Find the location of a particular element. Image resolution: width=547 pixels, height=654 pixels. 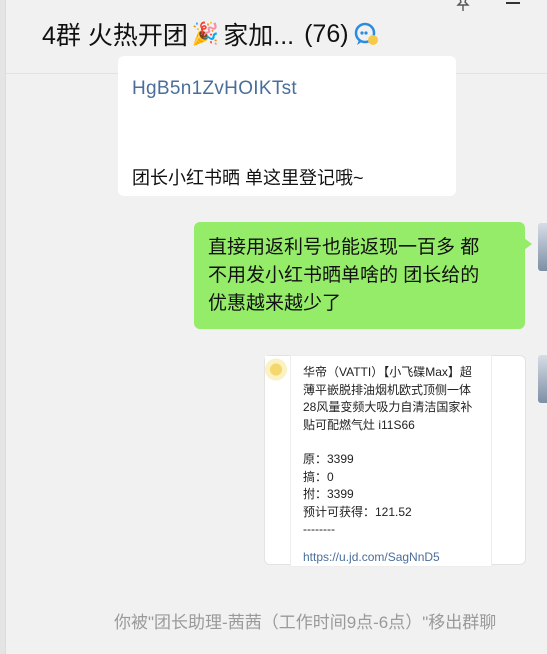

sent-message-line: 直接用返利号也能返现一百多 都 is located at coordinates (344, 247).